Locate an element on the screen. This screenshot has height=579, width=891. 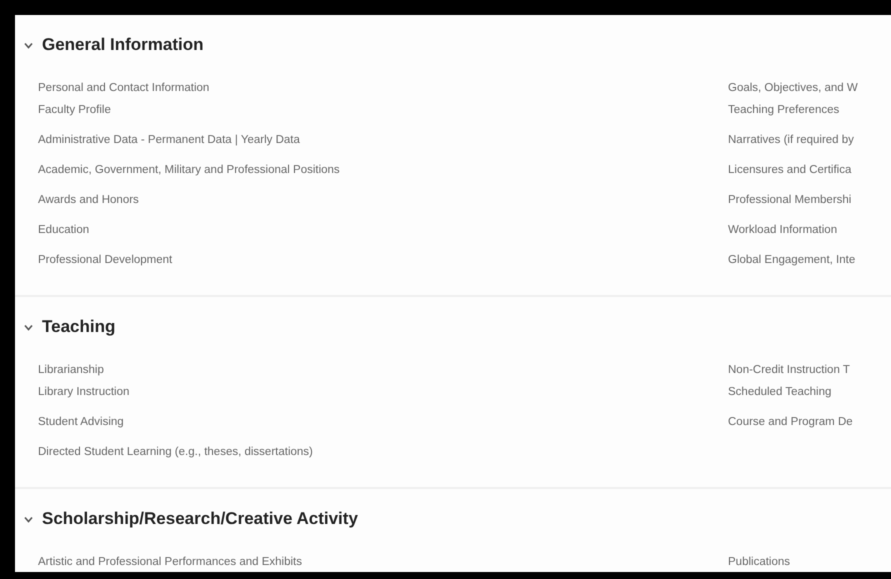
section-link: Student Advising is located at coordinates (81, 422).